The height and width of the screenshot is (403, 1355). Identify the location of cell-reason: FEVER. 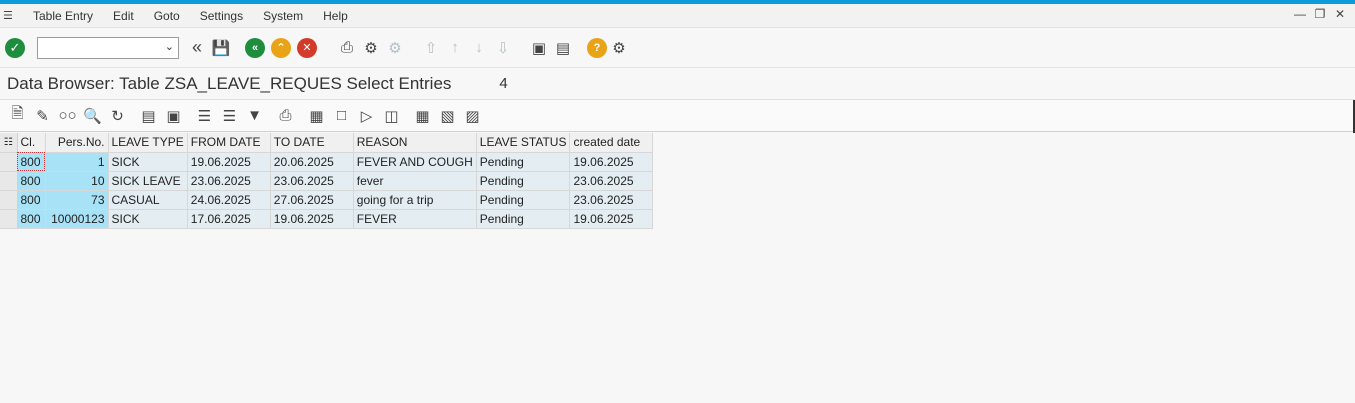
(415, 219).